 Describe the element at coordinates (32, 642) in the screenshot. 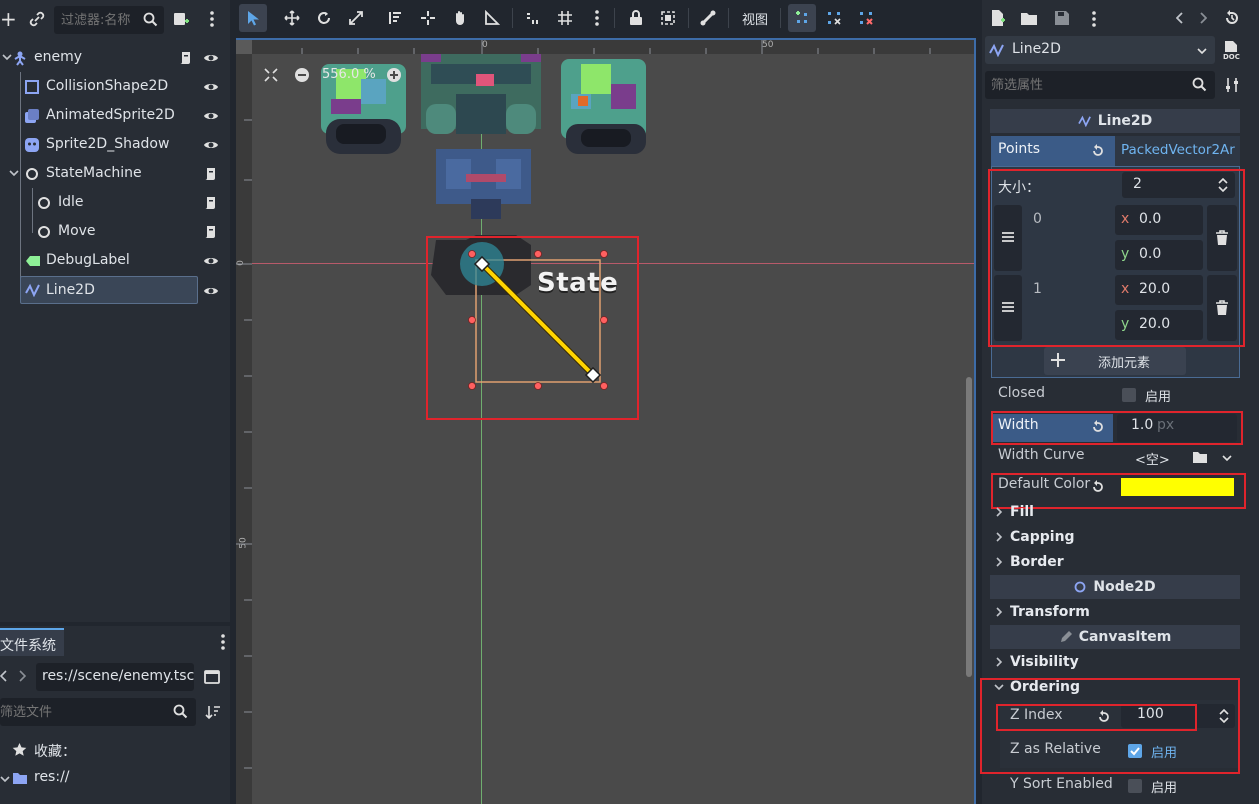

I see `filesystem-tab: 文件系统` at that location.